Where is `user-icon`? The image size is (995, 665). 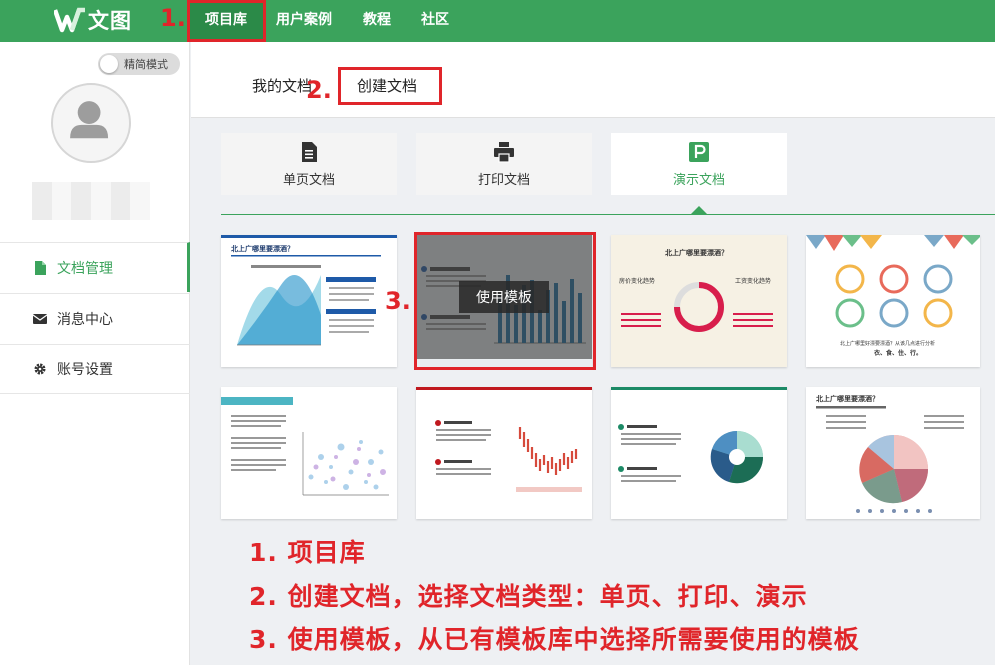 user-icon is located at coordinates (89, 120).